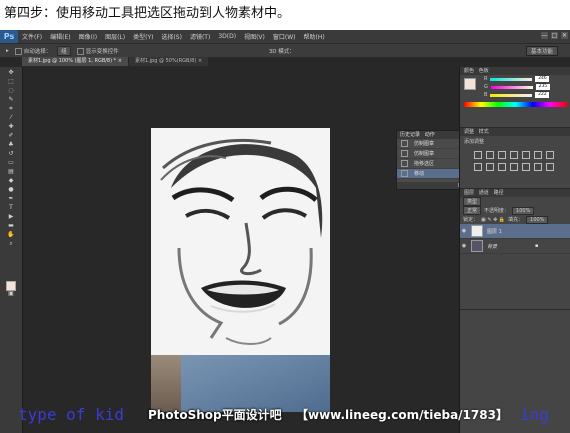 The image size is (570, 433). I want to click on maximize-button: □, so click(554, 35).